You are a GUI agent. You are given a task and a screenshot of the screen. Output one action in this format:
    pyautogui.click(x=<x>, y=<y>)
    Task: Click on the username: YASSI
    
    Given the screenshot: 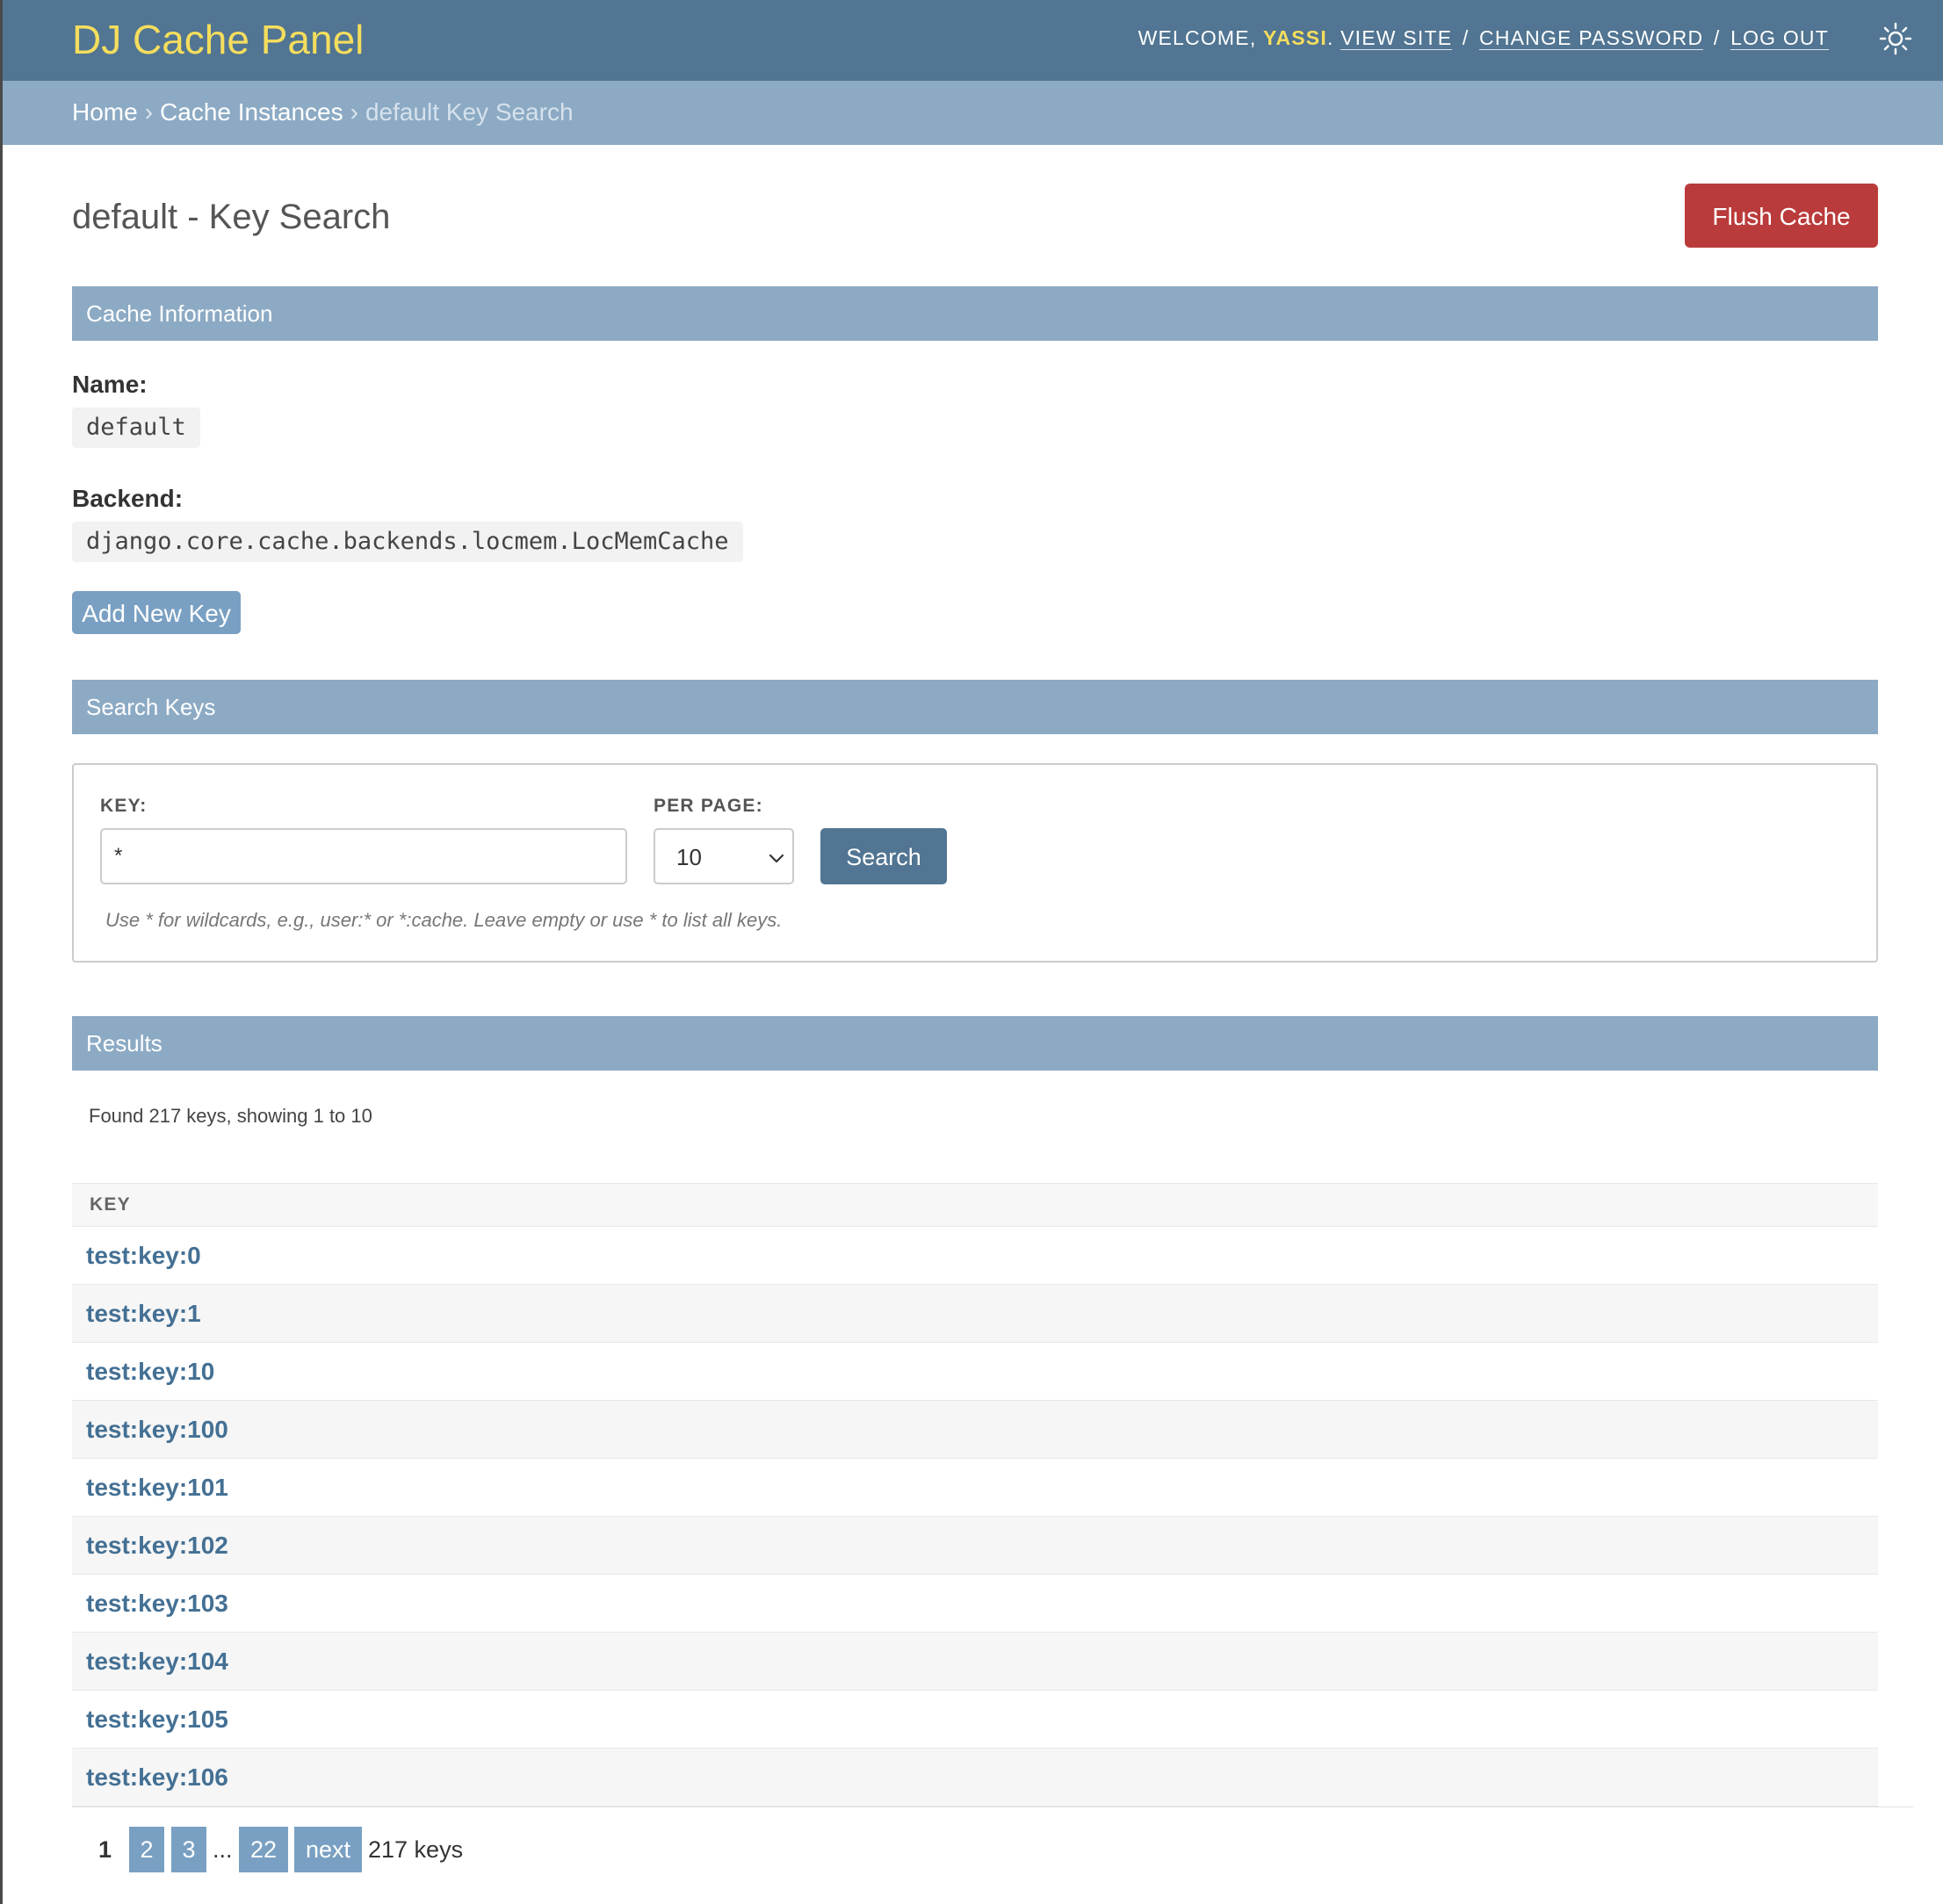 What is the action you would take?
    pyautogui.click(x=1295, y=37)
    